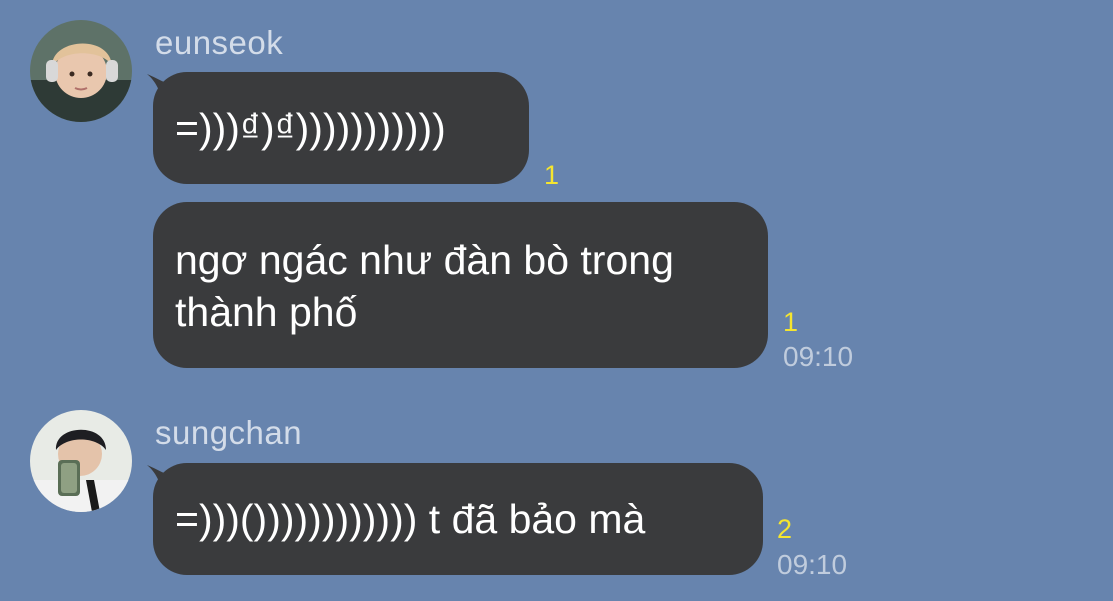 The width and height of the screenshot is (1113, 601). What do you see at coordinates (229, 432) in the screenshot?
I see `sender-name: sungchan` at bounding box center [229, 432].